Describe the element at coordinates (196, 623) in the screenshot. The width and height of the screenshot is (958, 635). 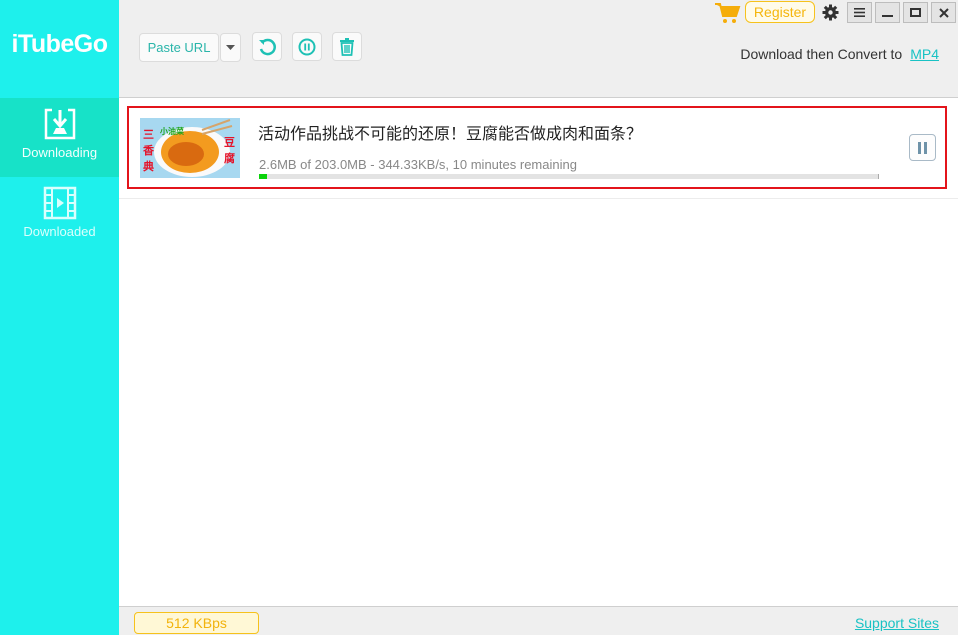
I see `speed-limit-button: 512 KBps` at that location.